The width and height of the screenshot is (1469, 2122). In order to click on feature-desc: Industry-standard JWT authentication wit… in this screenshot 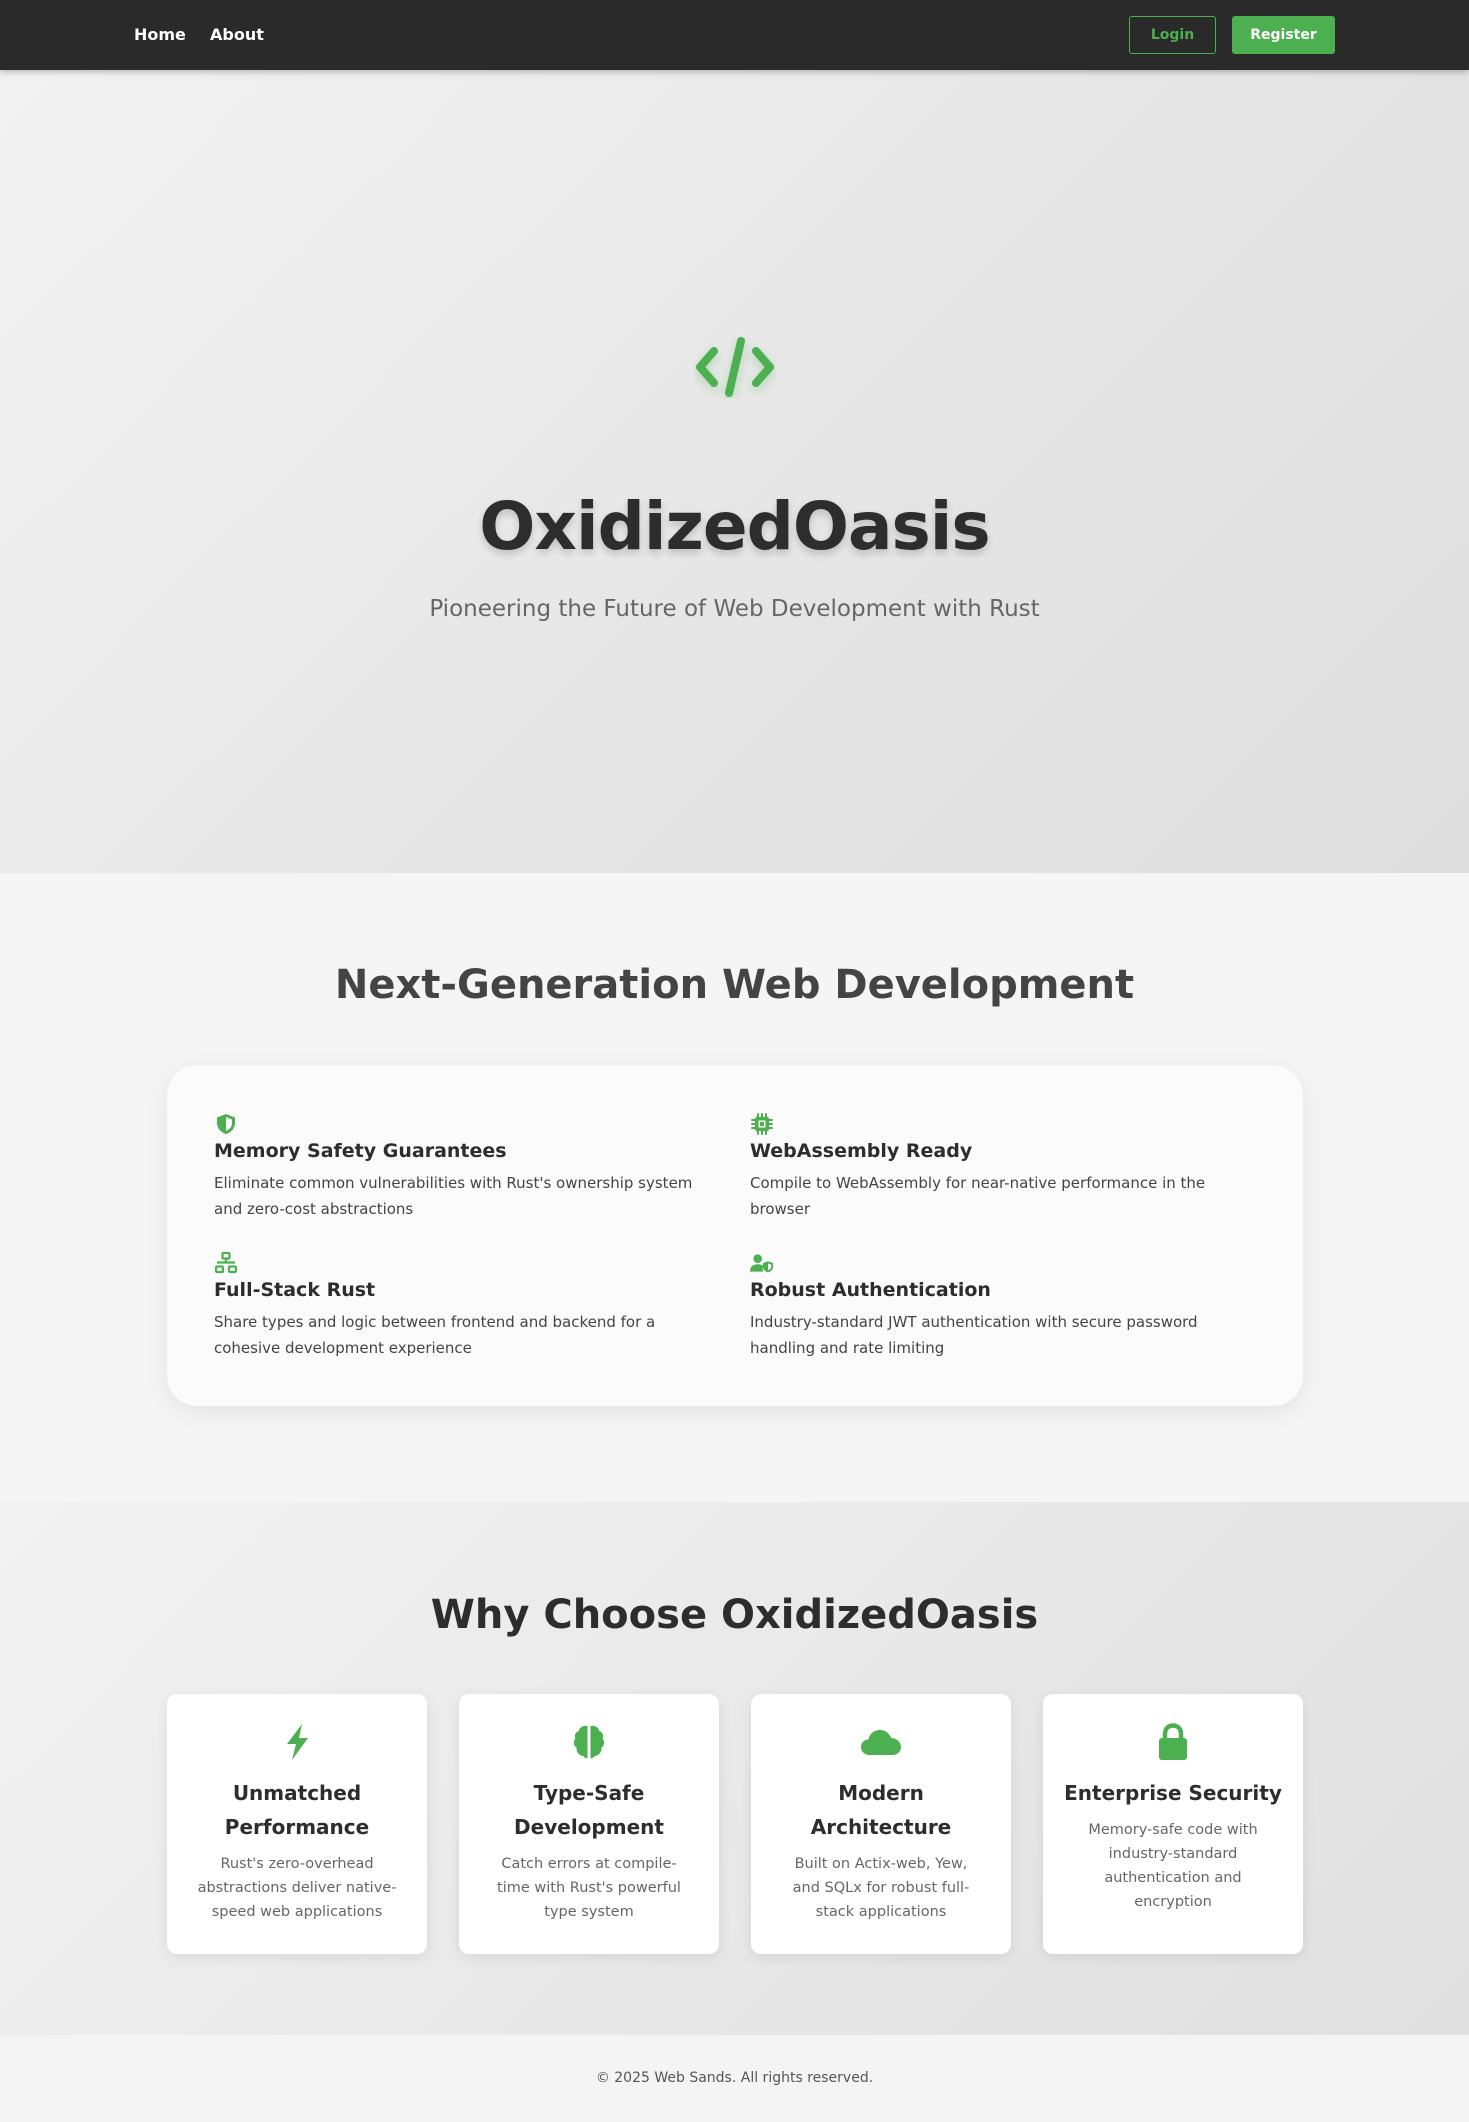, I will do `click(974, 1335)`.